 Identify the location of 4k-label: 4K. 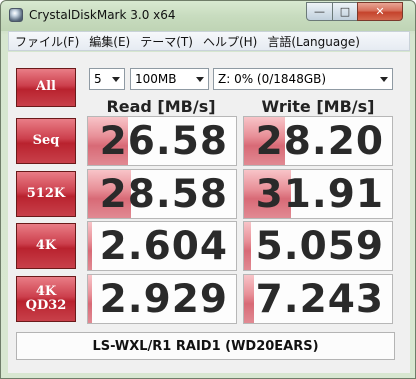
(46, 245).